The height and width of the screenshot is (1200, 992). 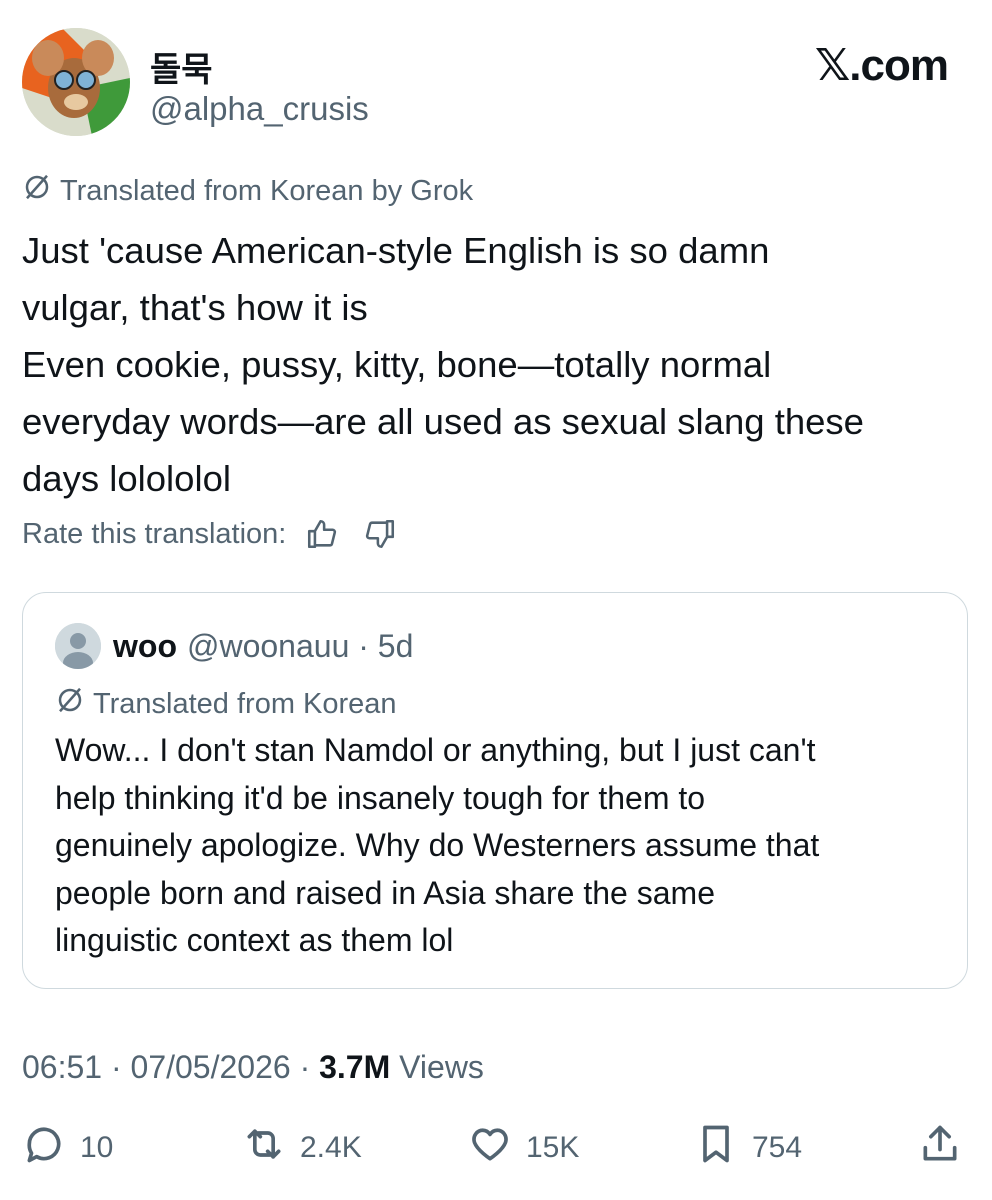 I want to click on quoted-tweet-header: woo @woonauu · 5d, so click(x=234, y=646).